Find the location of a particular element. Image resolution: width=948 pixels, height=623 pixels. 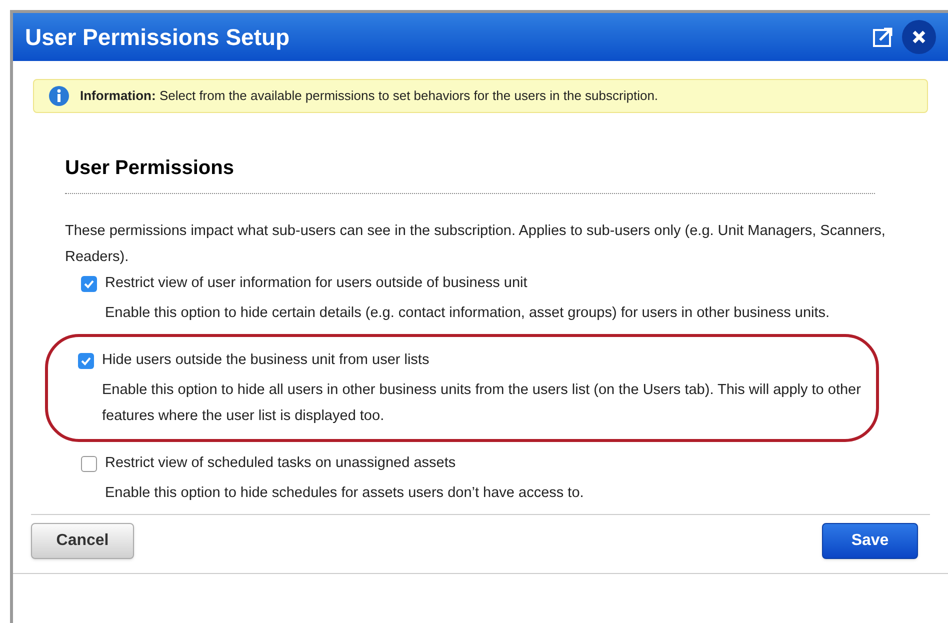

section-title: User Permissions is located at coordinates (470, 173).